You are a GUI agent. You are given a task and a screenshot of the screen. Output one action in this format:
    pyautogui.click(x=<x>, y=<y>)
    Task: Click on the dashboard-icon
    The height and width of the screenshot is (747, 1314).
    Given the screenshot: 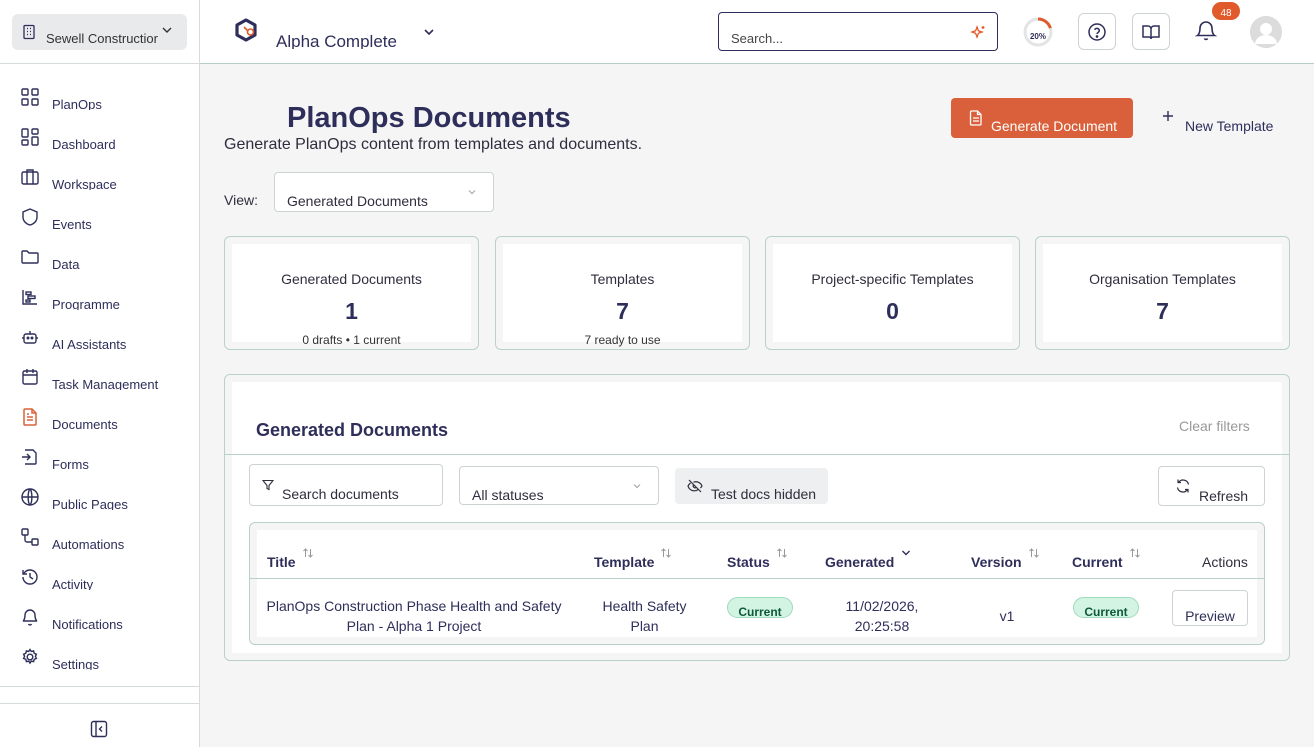 What is the action you would take?
    pyautogui.click(x=30, y=137)
    